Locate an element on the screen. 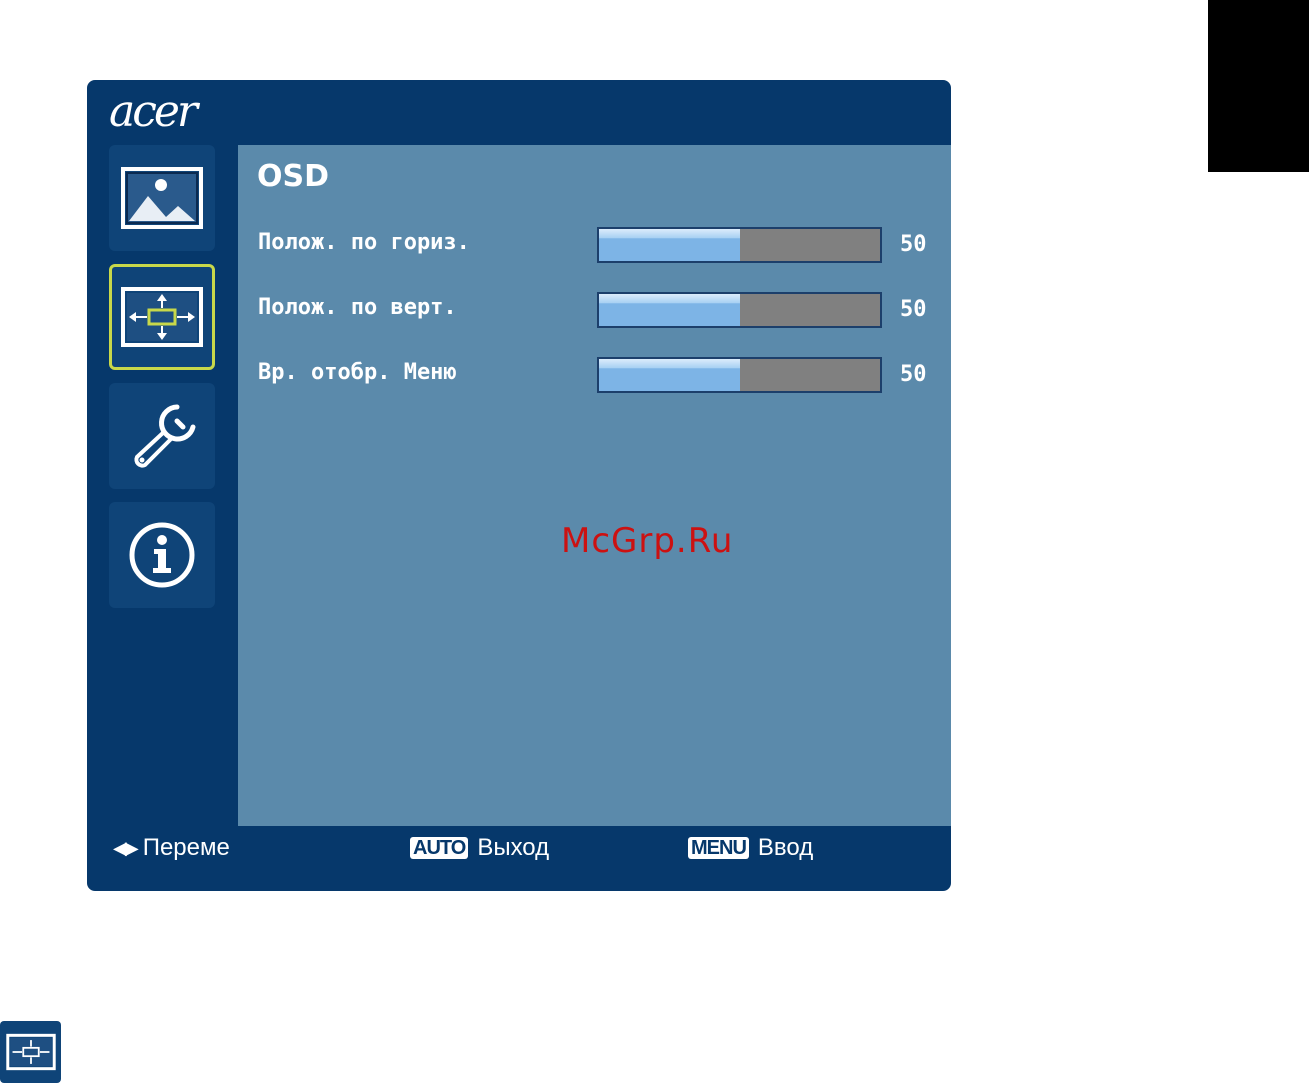 The height and width of the screenshot is (1083, 1309). footer-auto-hint: AUTO Выход is located at coordinates (479, 848).